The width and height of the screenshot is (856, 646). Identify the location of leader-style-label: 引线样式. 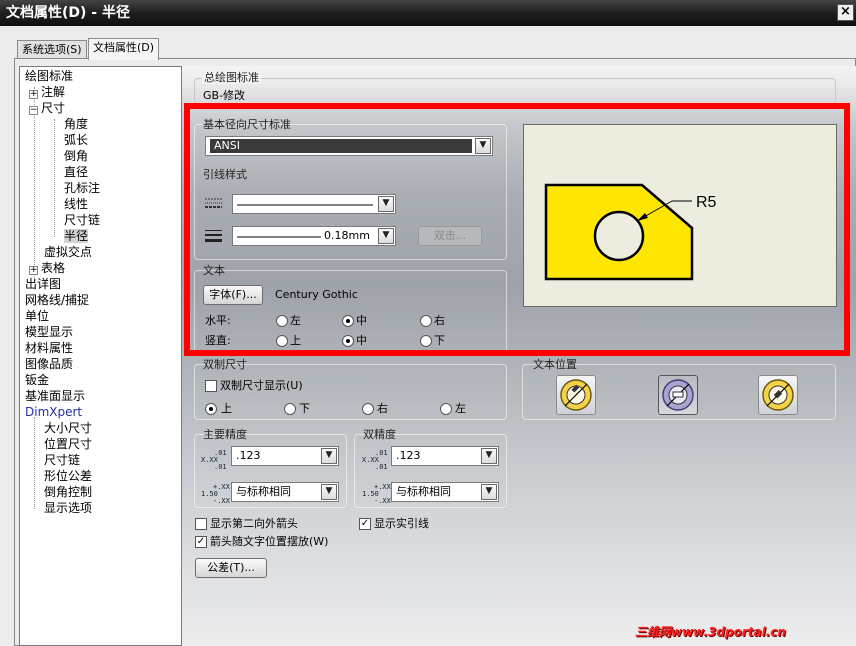
(225, 174).